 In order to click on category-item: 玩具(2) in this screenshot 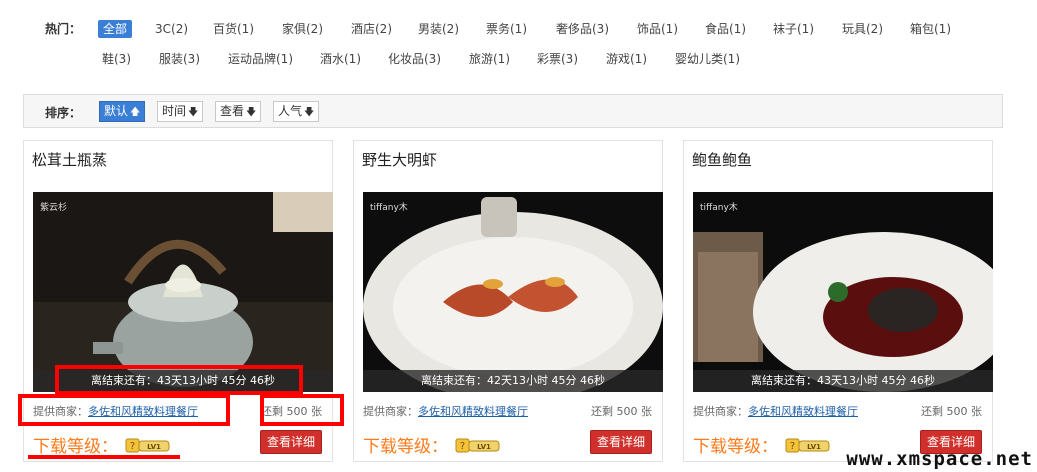, I will do `click(862, 29)`.